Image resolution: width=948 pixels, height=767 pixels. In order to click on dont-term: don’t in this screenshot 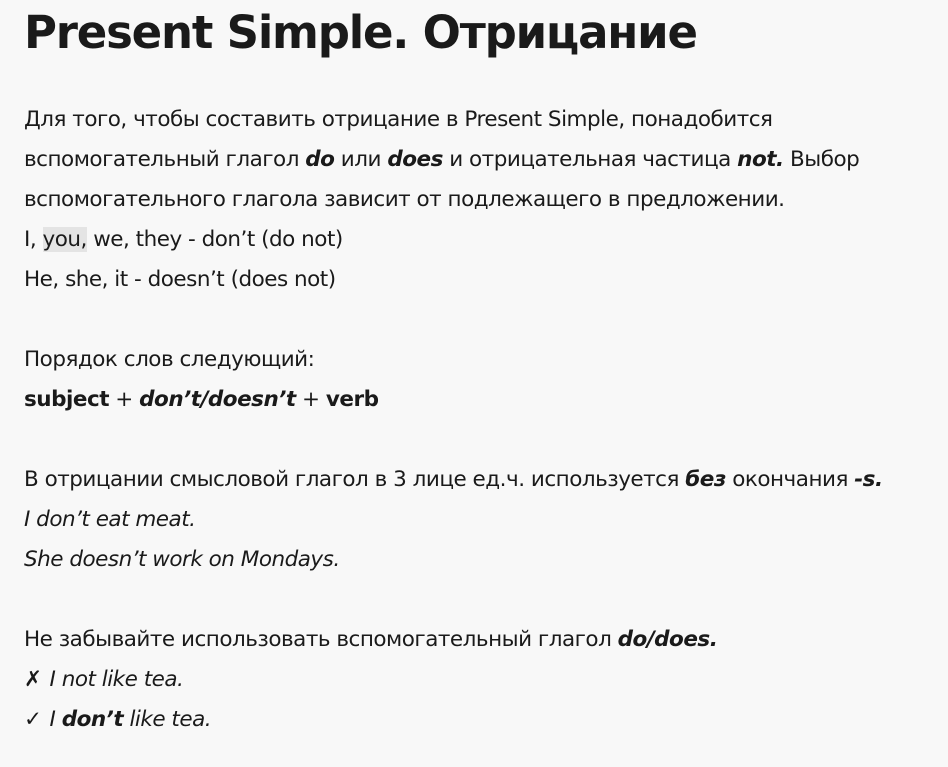, I will do `click(92, 719)`.